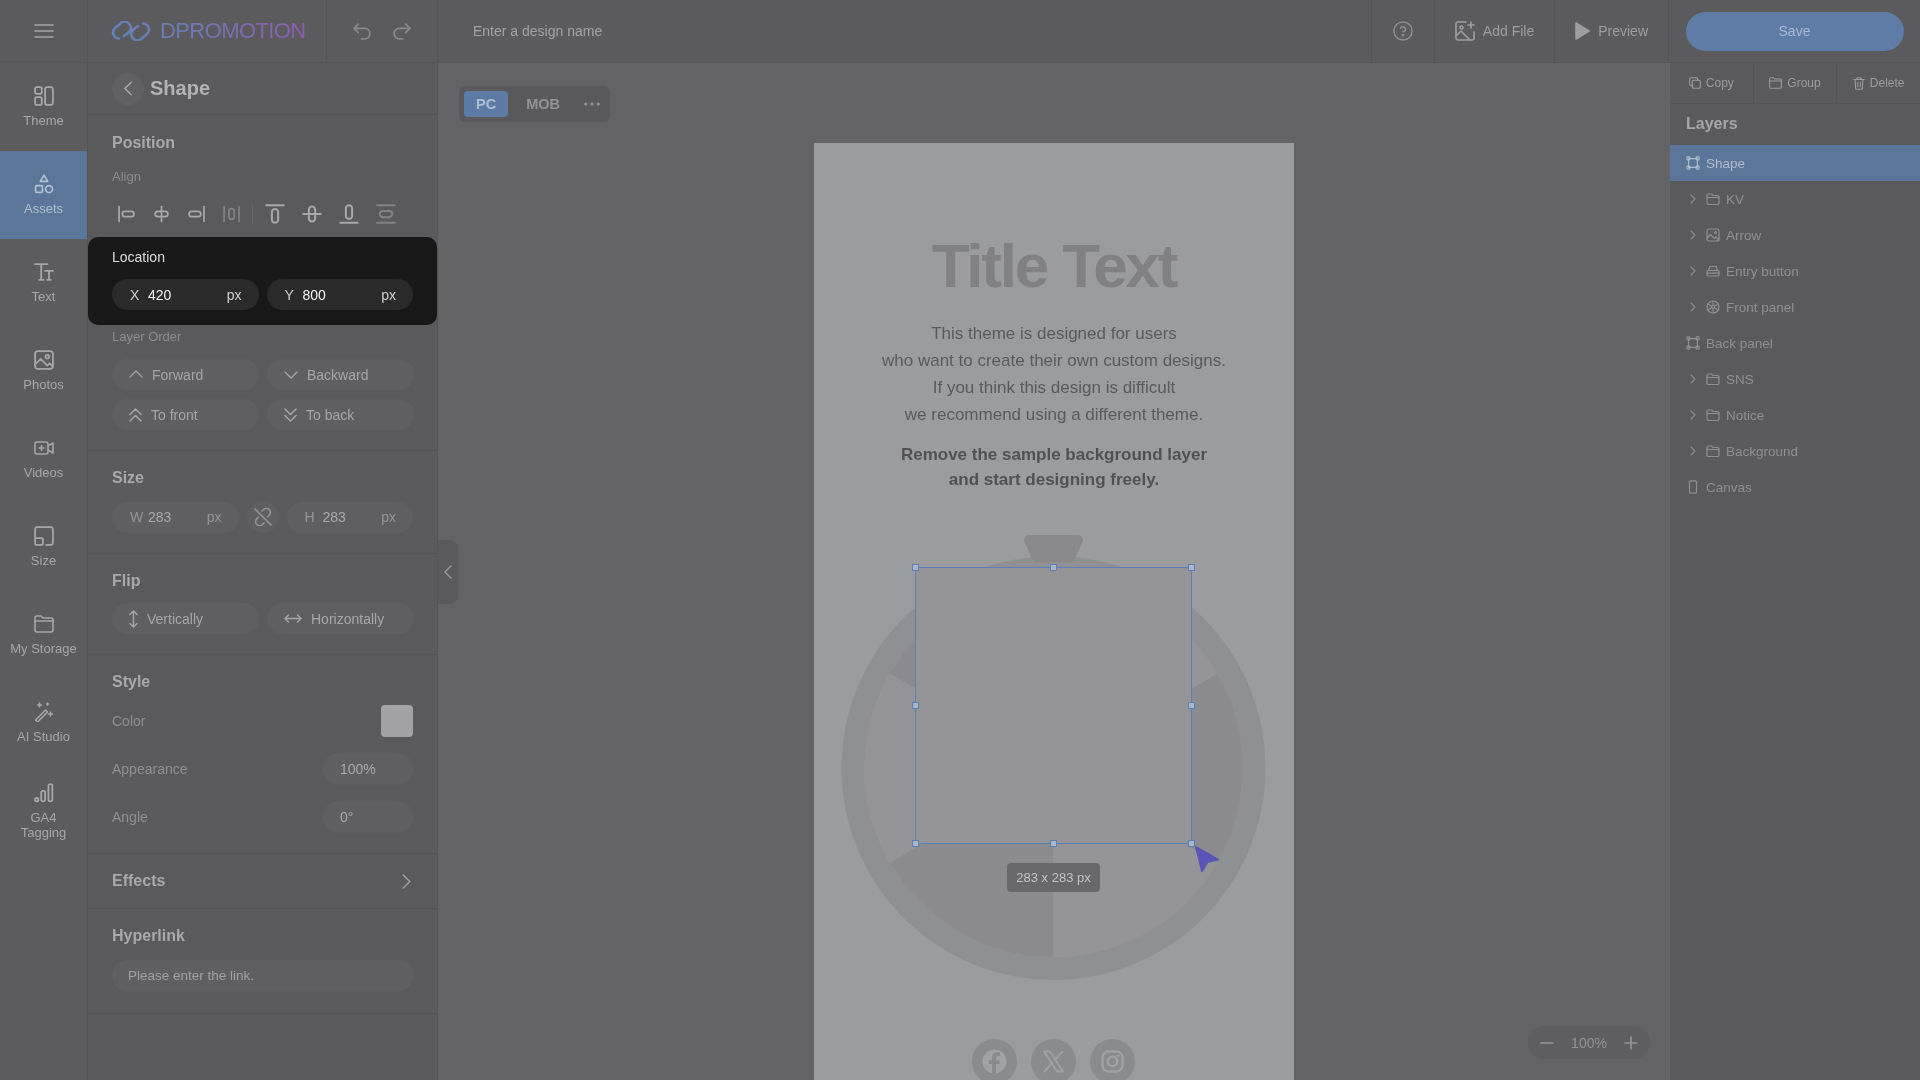 The image size is (1920, 1080). What do you see at coordinates (1054, 467) in the screenshot?
I see `note-text: Remove the sample background layer and start designing freely.` at bounding box center [1054, 467].